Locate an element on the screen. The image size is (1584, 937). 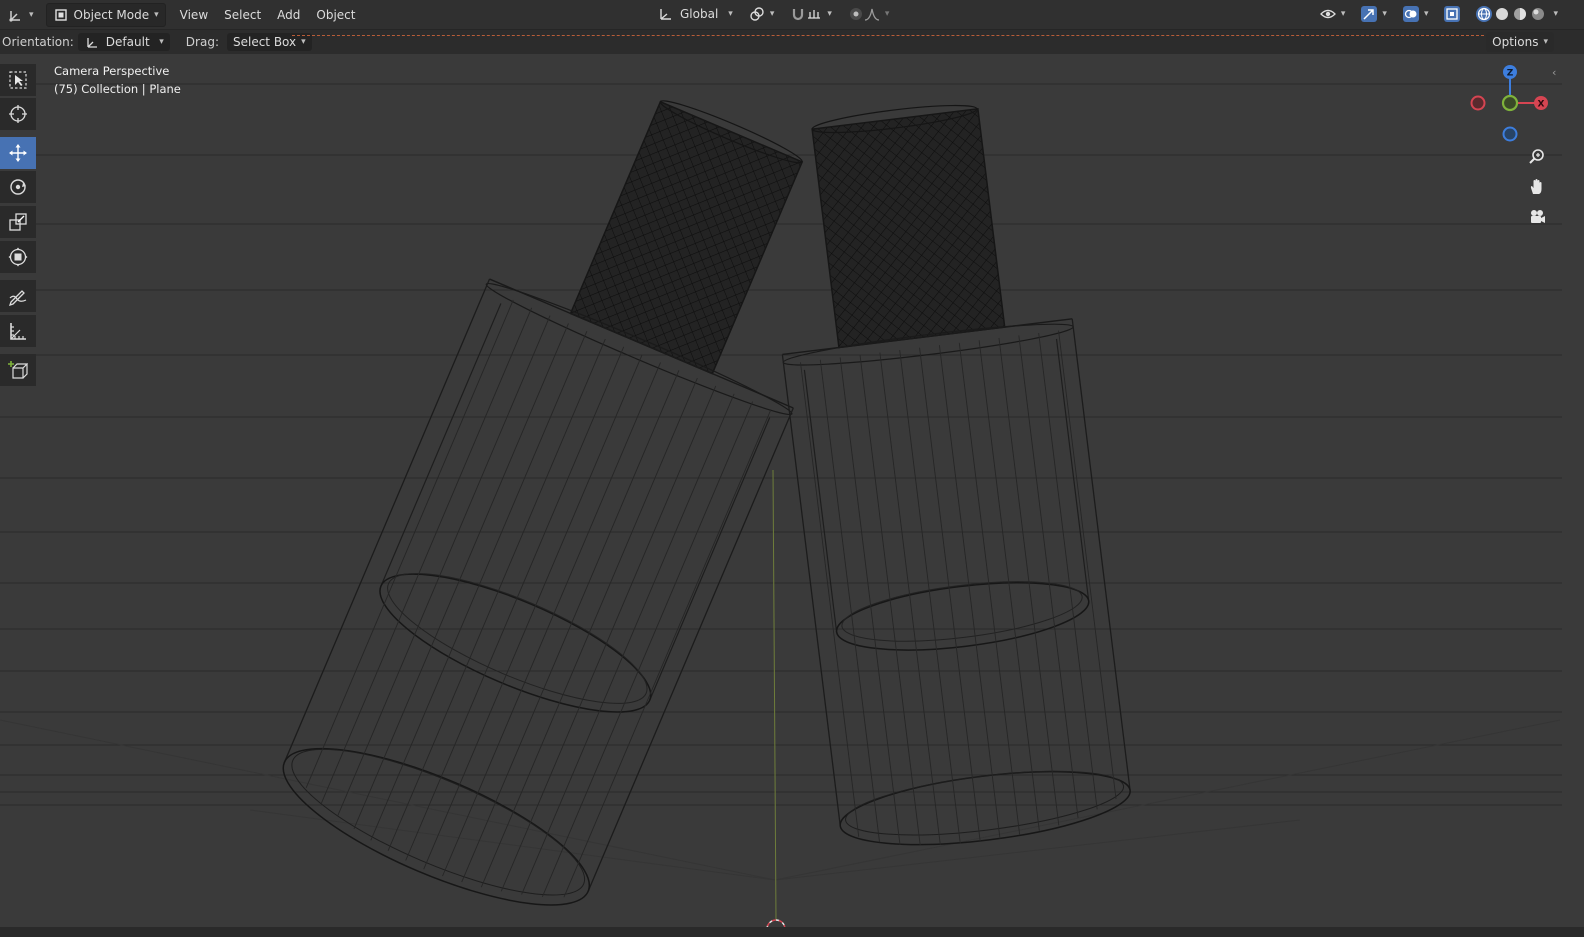
header-center-group: Global ▾ ▾ ▾ ▾ is located at coordinates (773, 14).